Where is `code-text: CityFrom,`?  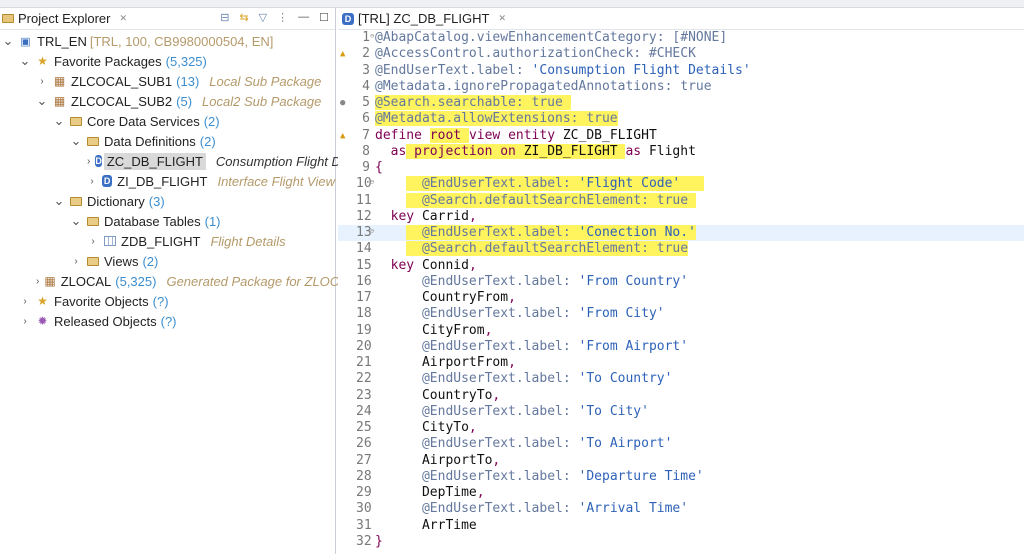
code-text: CityFrom, is located at coordinates (433, 331).